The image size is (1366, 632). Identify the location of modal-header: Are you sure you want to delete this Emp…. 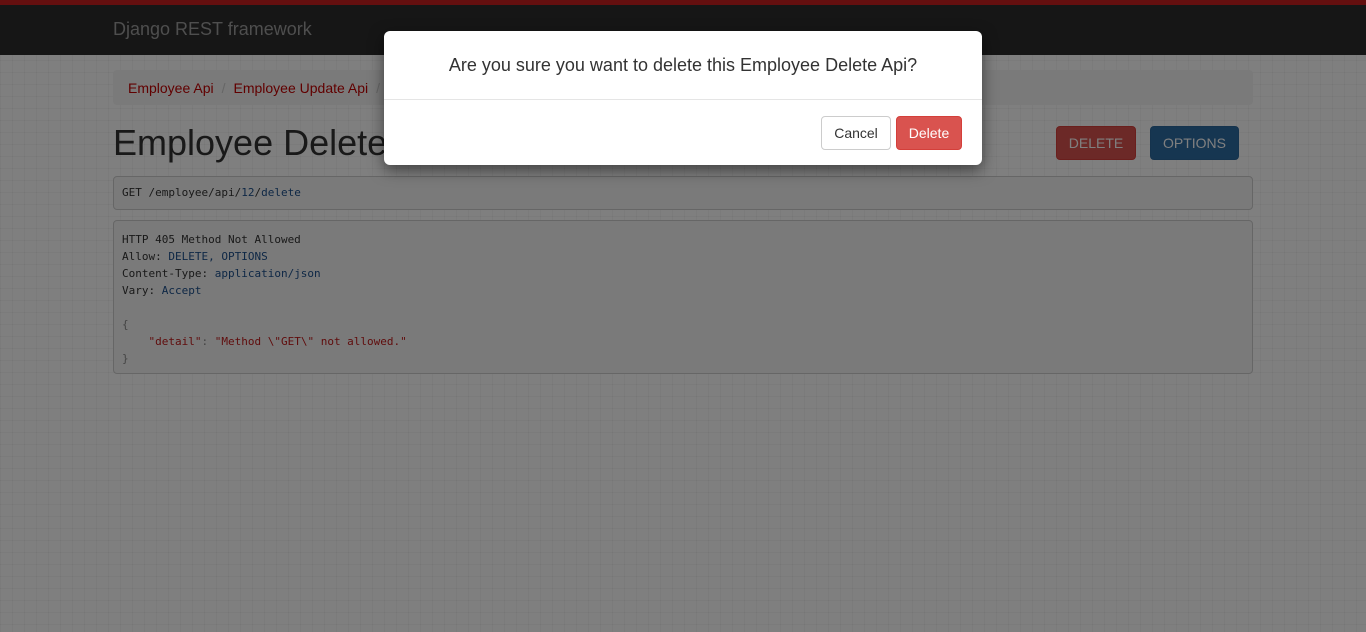
(683, 65).